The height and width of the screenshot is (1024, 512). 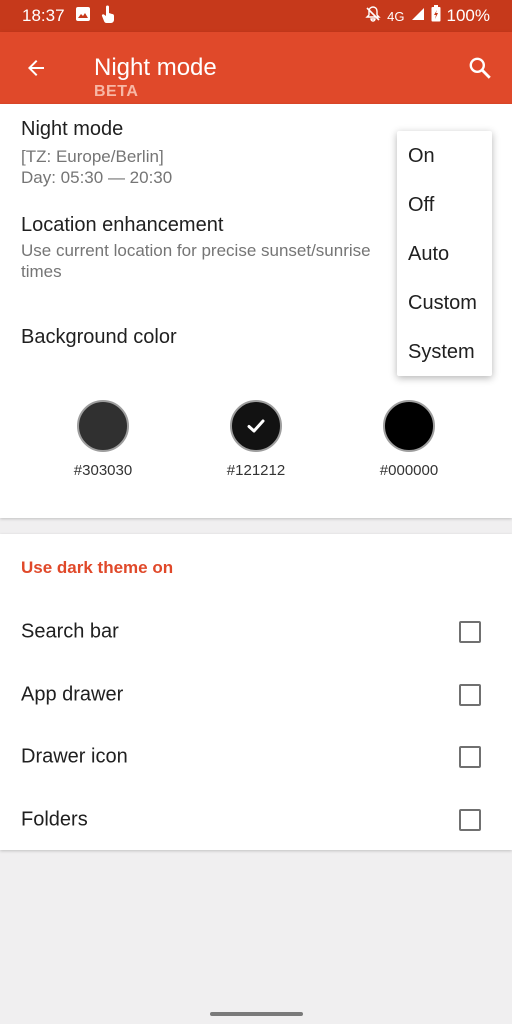 I want to click on touch-icon, so click(x=108, y=16).